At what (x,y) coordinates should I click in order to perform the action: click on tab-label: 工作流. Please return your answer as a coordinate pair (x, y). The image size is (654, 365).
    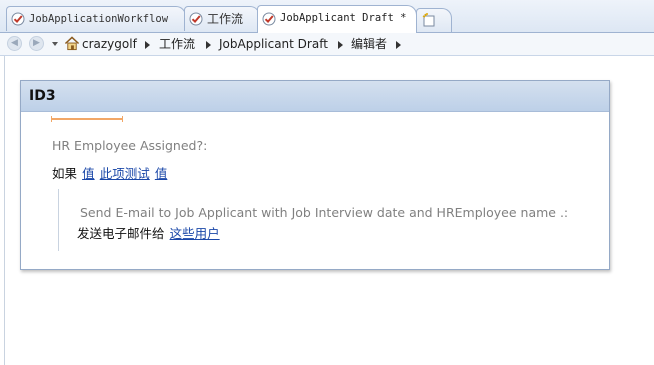
    Looking at the image, I should click on (225, 19).